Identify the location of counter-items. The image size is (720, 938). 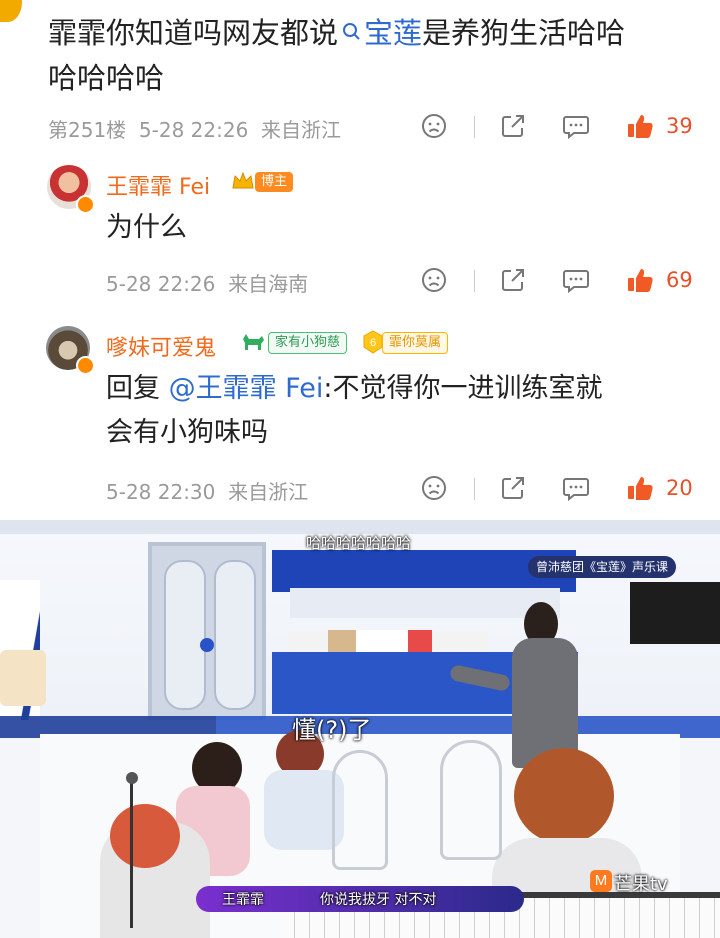
(388, 641).